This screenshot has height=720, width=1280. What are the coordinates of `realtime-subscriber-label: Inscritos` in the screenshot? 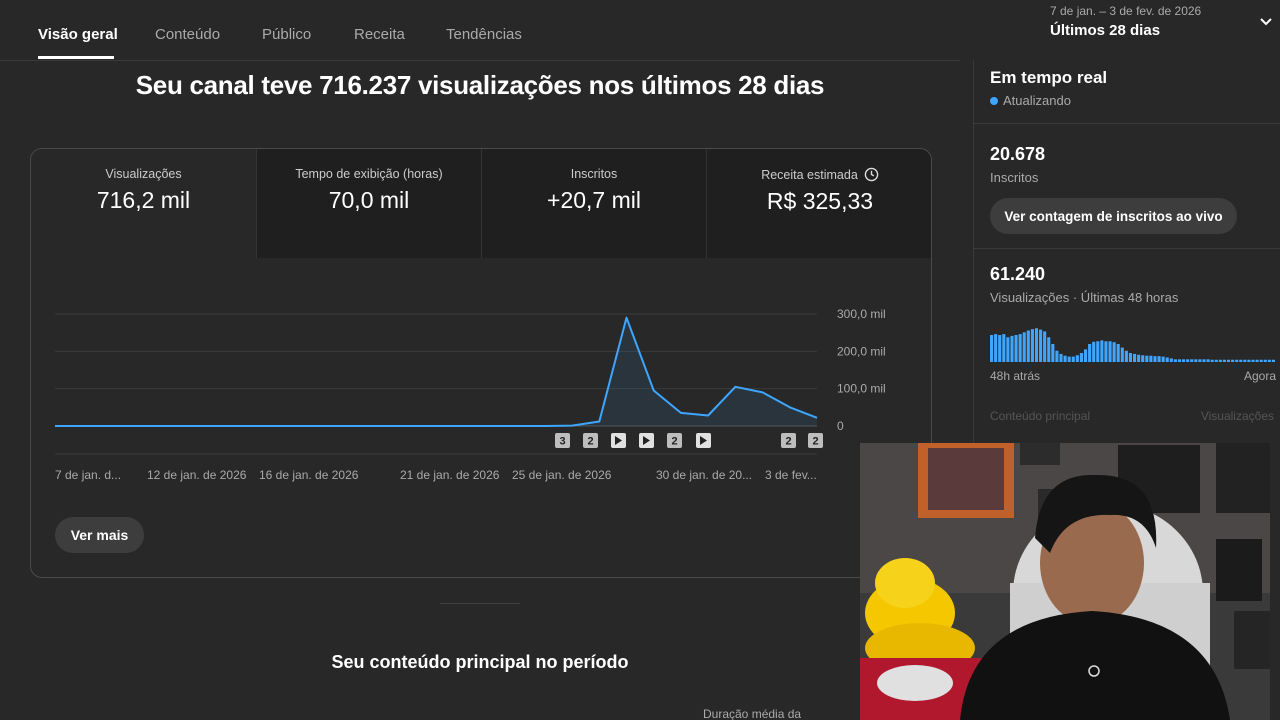 It's located at (1014, 177).